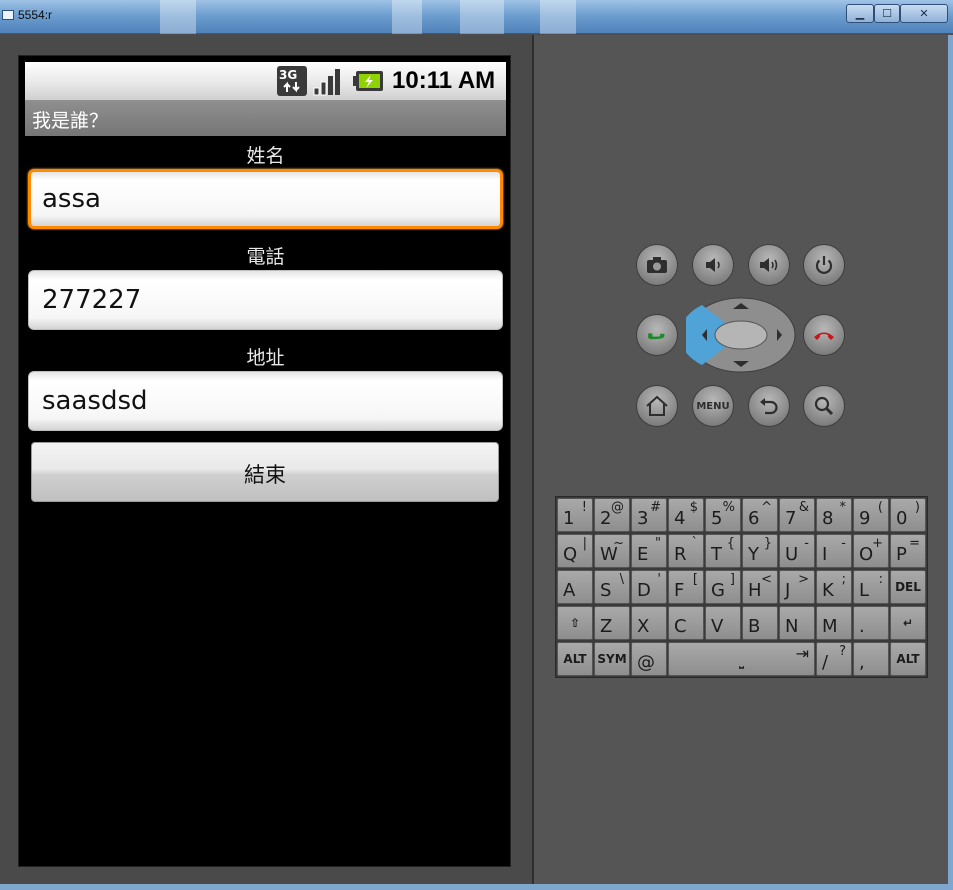  What do you see at coordinates (834, 515) in the screenshot?
I see `key-0-7: 8 *` at bounding box center [834, 515].